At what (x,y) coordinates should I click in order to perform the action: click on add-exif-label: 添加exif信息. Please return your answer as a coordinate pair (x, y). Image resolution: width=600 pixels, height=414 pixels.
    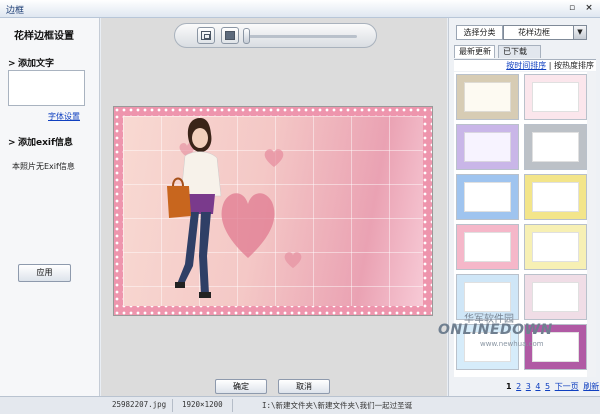
    Looking at the image, I should click on (45, 143).